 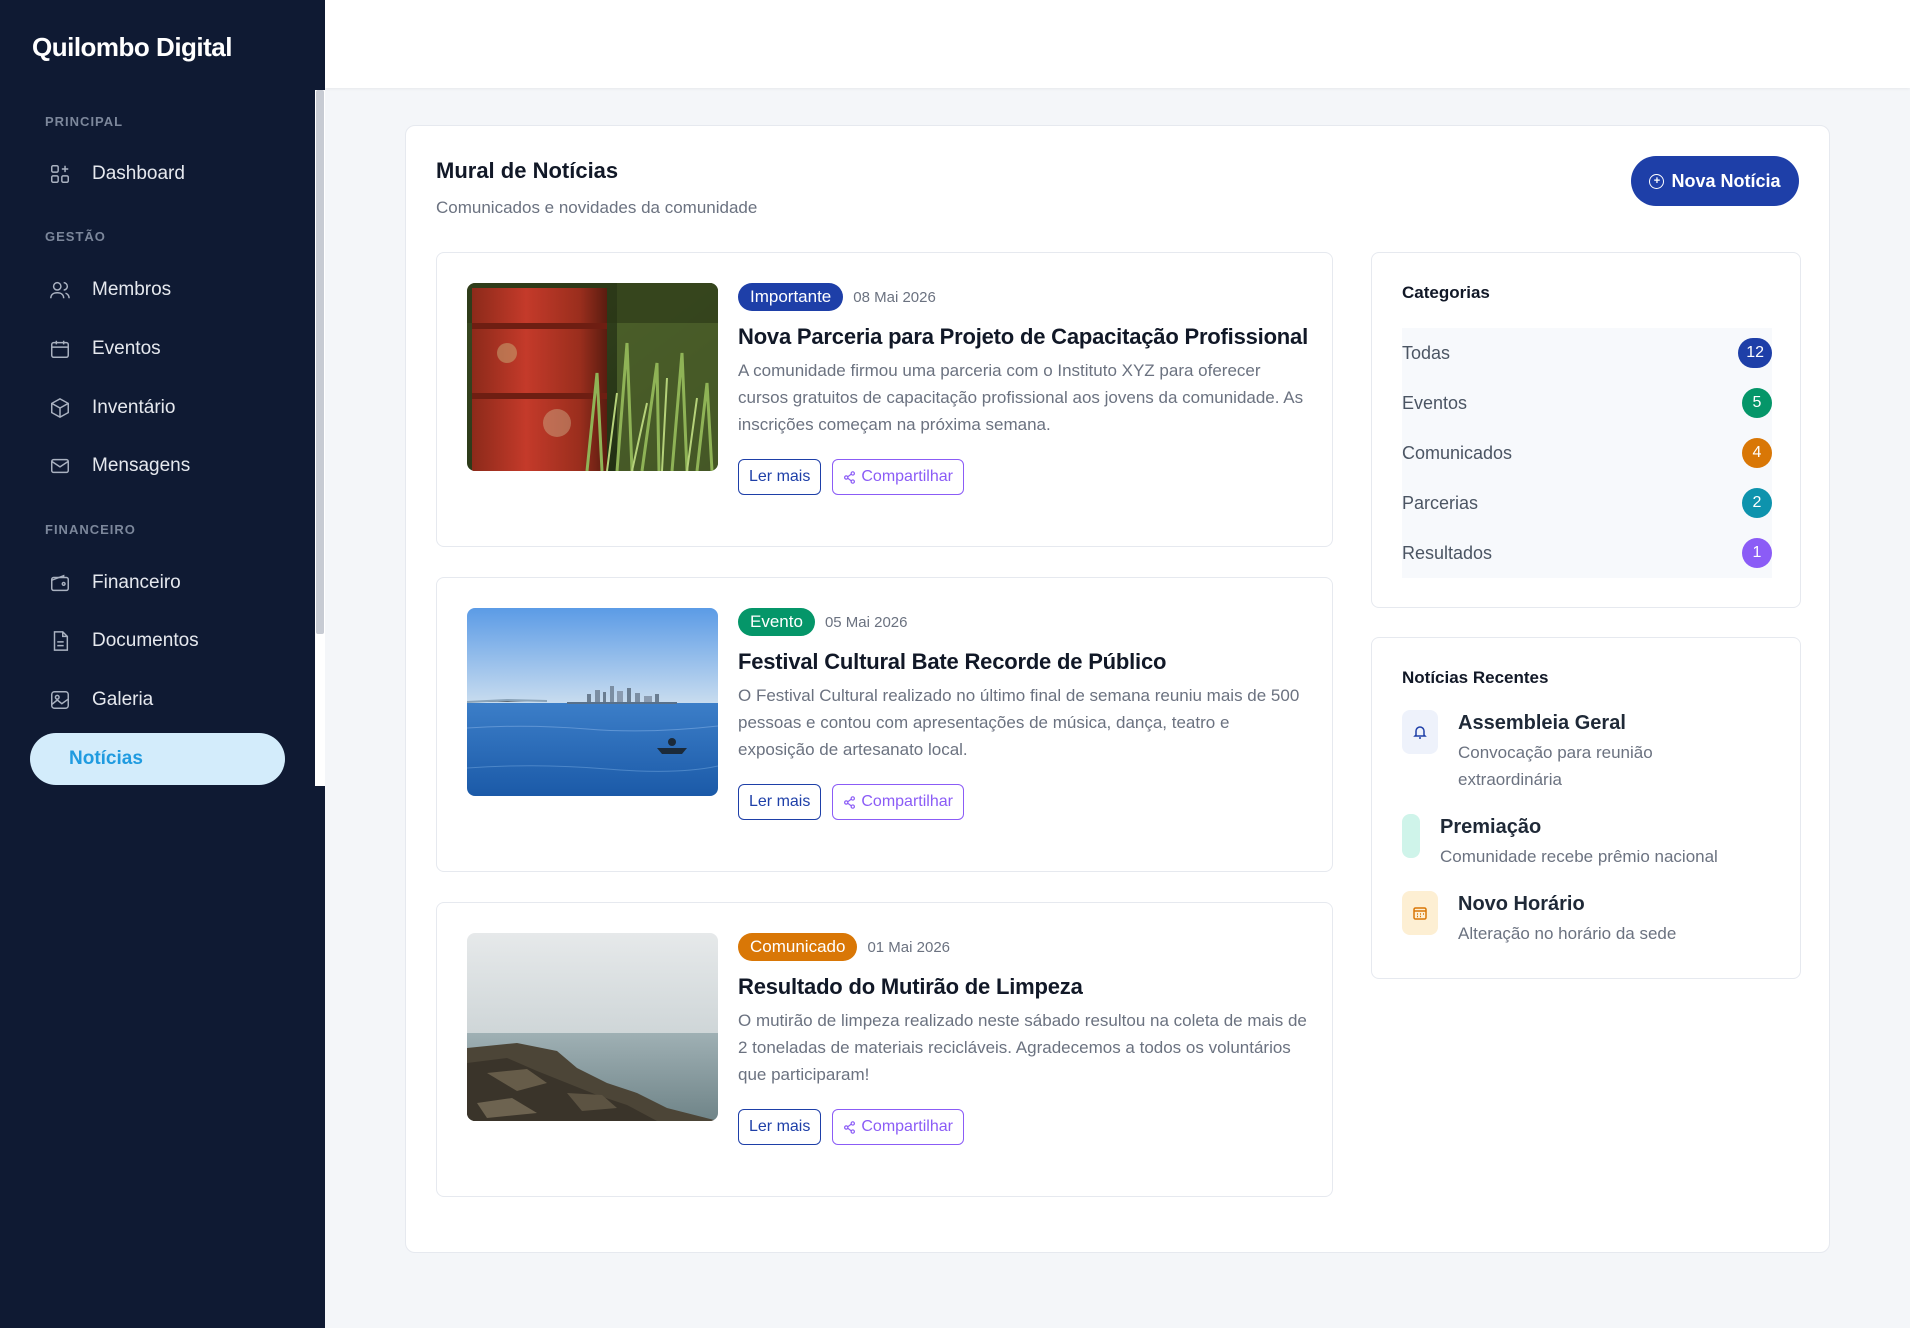 I want to click on sidebar-item-financeiro: Financeiro, so click(x=157, y=583).